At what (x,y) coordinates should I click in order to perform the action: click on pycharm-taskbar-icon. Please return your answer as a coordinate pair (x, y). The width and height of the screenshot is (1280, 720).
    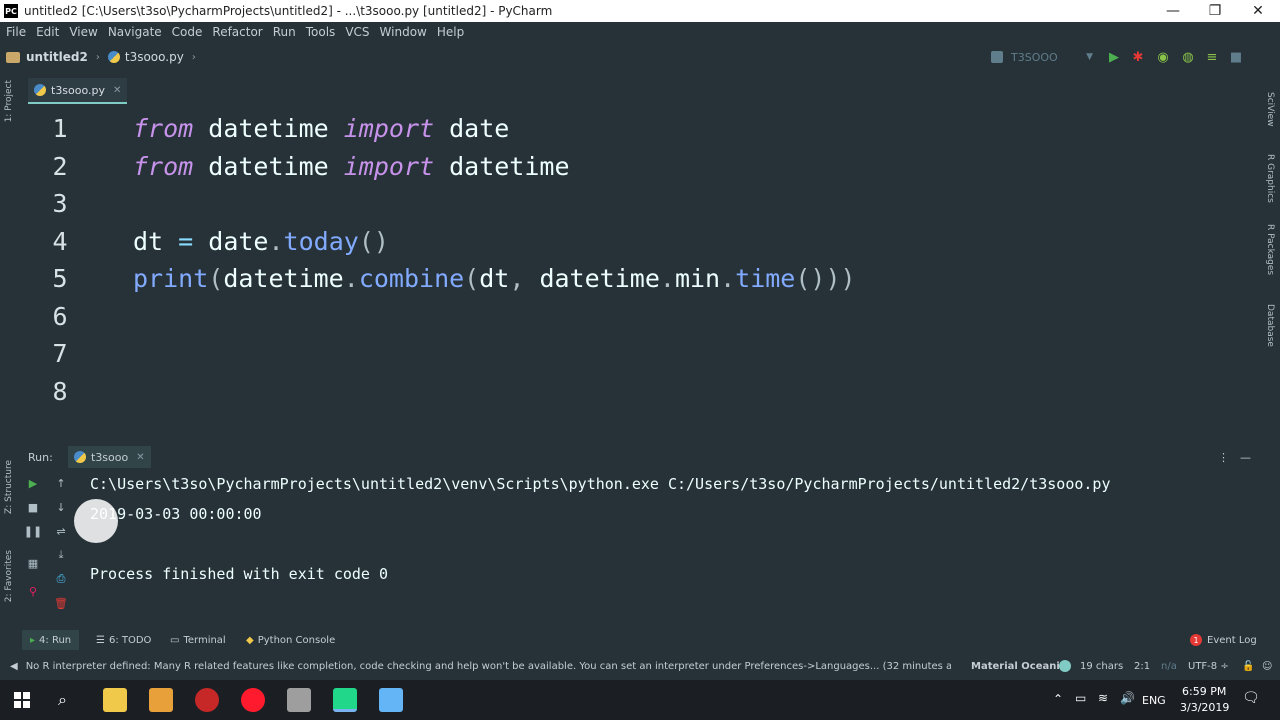
    Looking at the image, I should click on (345, 700).